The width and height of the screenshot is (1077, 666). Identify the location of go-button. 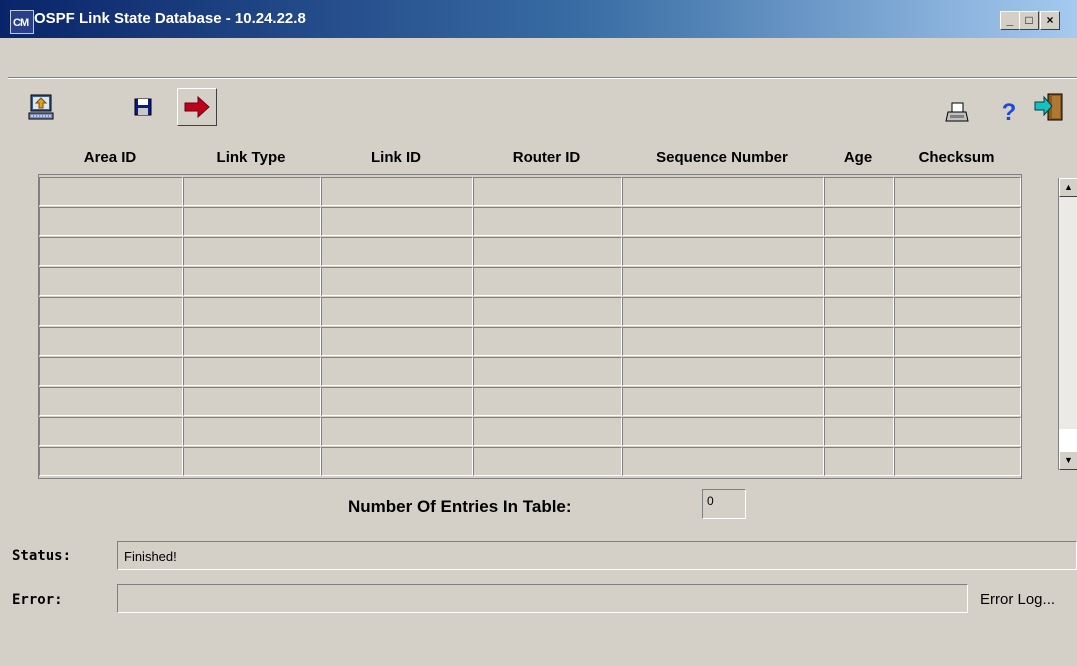
(197, 107).